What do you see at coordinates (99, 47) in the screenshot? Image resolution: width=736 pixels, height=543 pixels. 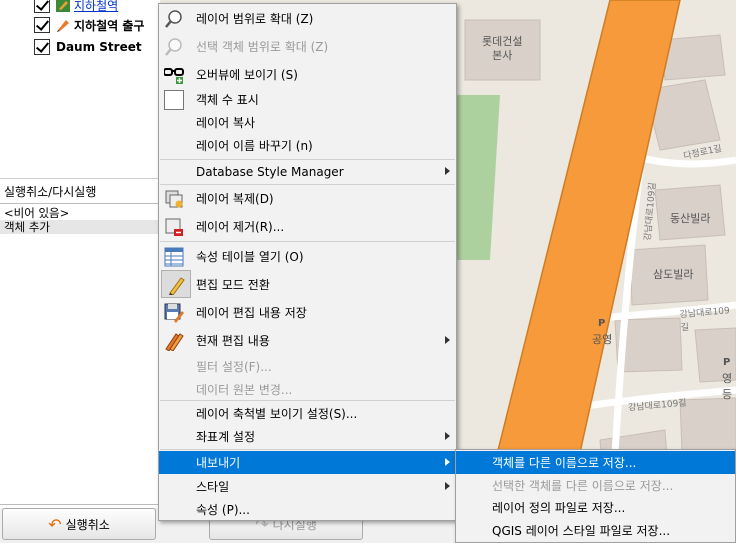 I see `layer-label: Daum Street` at bounding box center [99, 47].